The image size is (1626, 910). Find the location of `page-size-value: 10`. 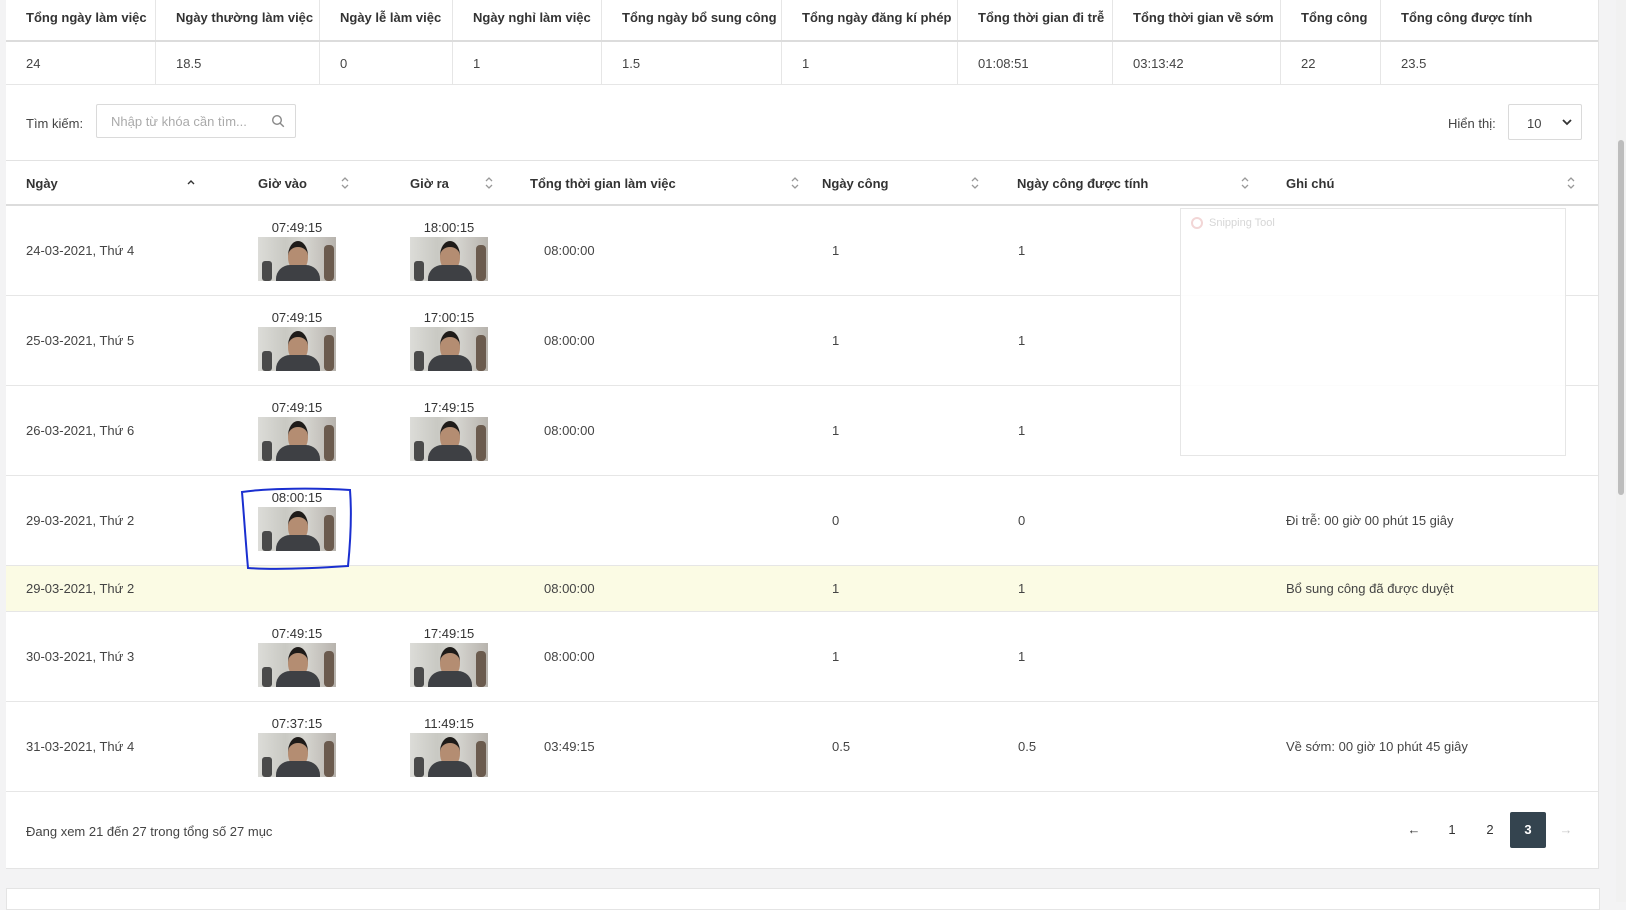

page-size-value: 10 is located at coordinates (1534, 123).